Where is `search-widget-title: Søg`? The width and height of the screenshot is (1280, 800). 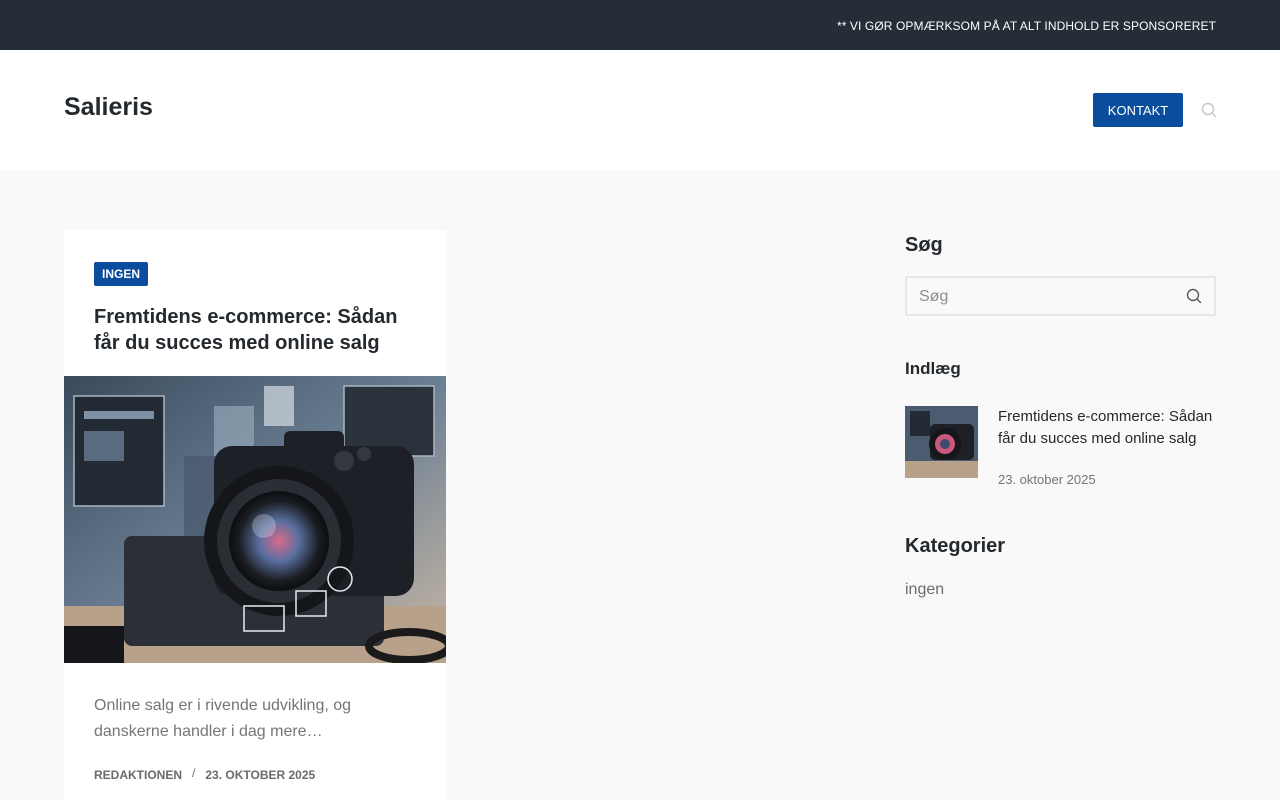
search-widget-title: Søg is located at coordinates (924, 245).